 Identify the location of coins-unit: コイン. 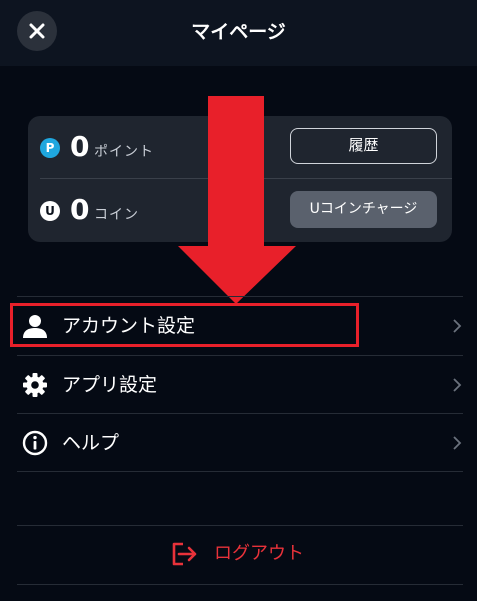
(116, 215).